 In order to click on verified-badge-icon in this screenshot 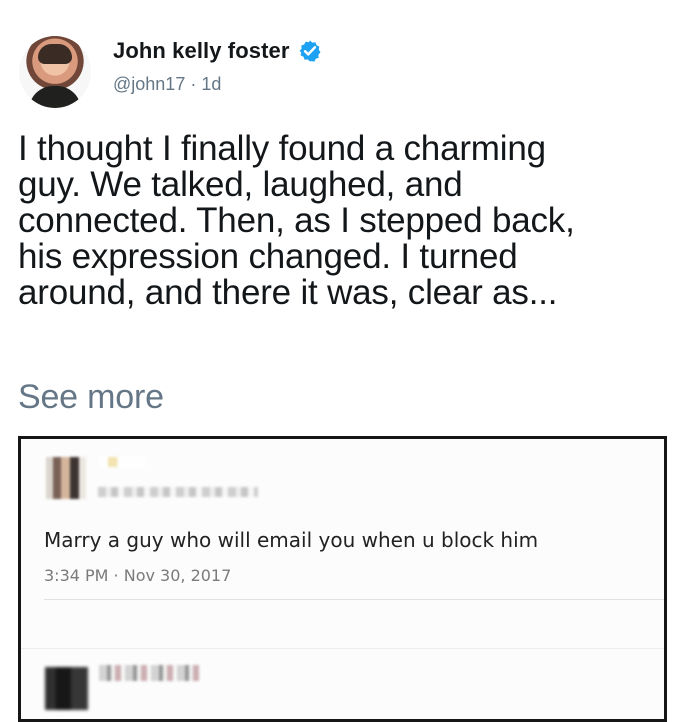, I will do `click(310, 51)`.